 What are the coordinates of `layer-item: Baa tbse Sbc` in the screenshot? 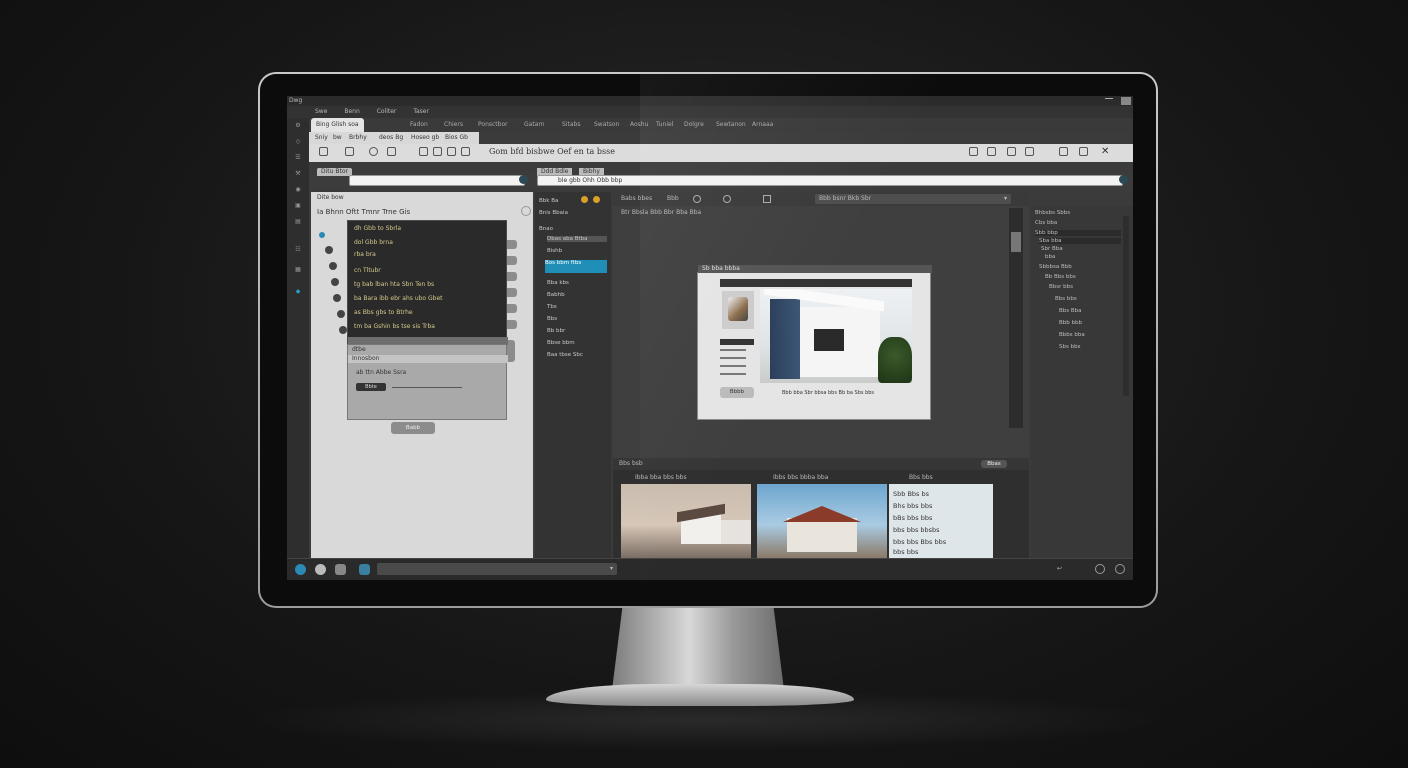 It's located at (565, 355).